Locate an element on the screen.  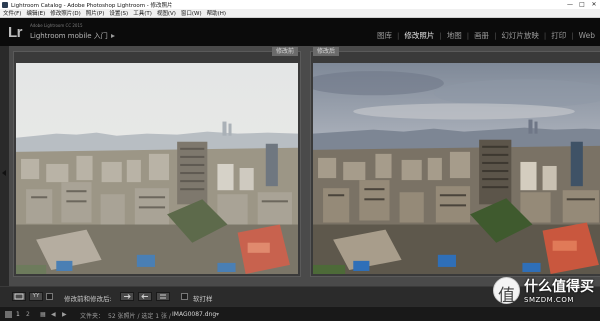
play-triangle-icon is located at coordinates (112, 36).